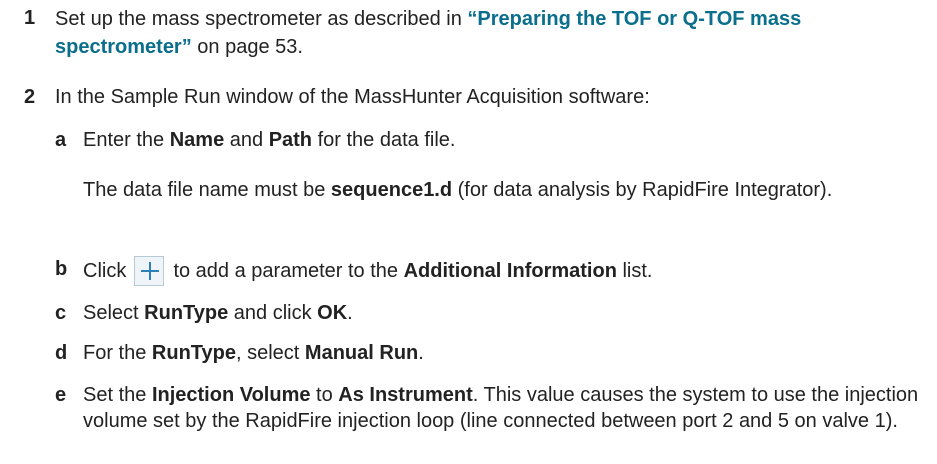 The width and height of the screenshot is (937, 464). I want to click on substep-letter: c, so click(61, 313).